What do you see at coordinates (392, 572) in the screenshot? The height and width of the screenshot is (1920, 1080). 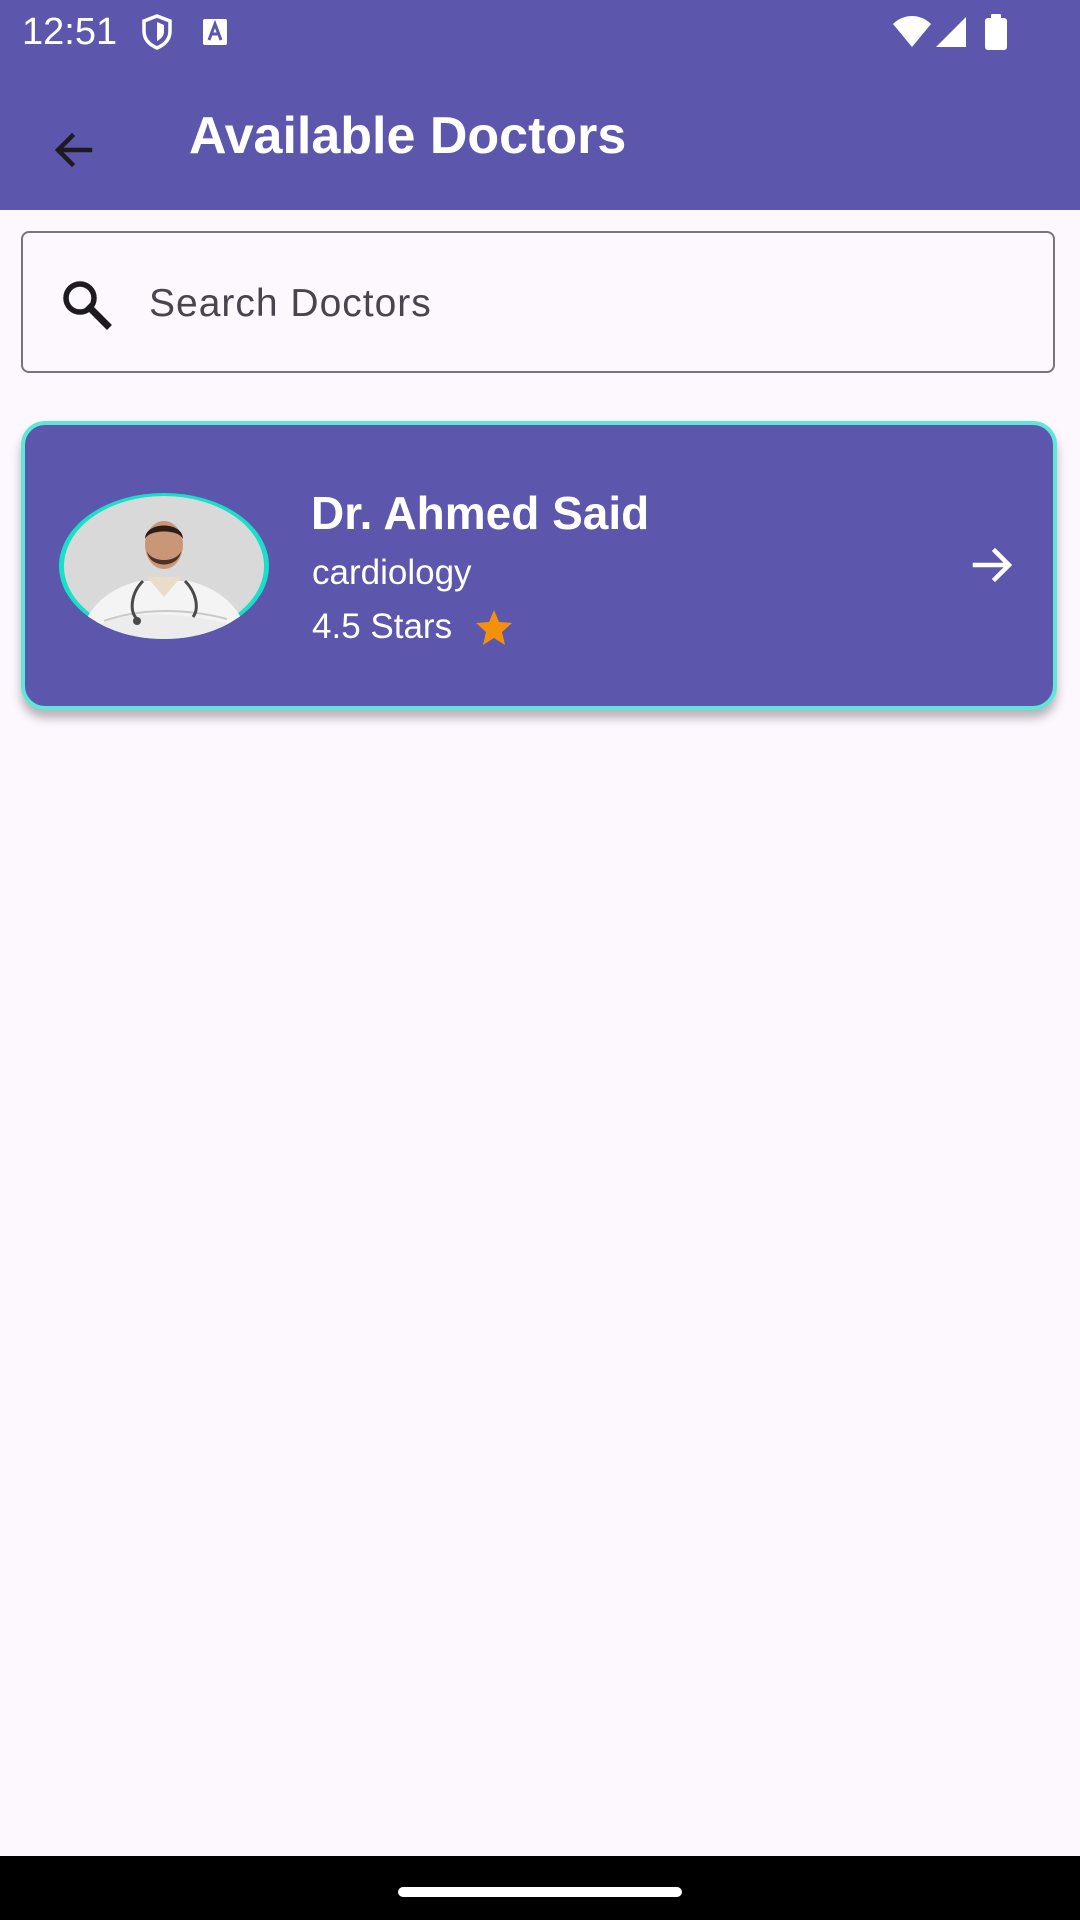 I see `doctor-specialty: cardiology` at bounding box center [392, 572].